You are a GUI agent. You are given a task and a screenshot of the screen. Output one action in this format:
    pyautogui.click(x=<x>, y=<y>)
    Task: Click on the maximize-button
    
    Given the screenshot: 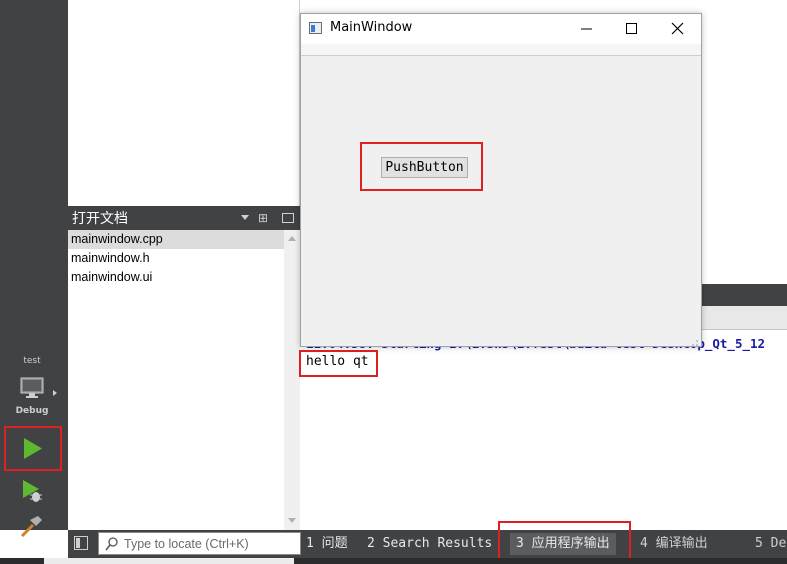 What is the action you would take?
    pyautogui.click(x=631, y=29)
    